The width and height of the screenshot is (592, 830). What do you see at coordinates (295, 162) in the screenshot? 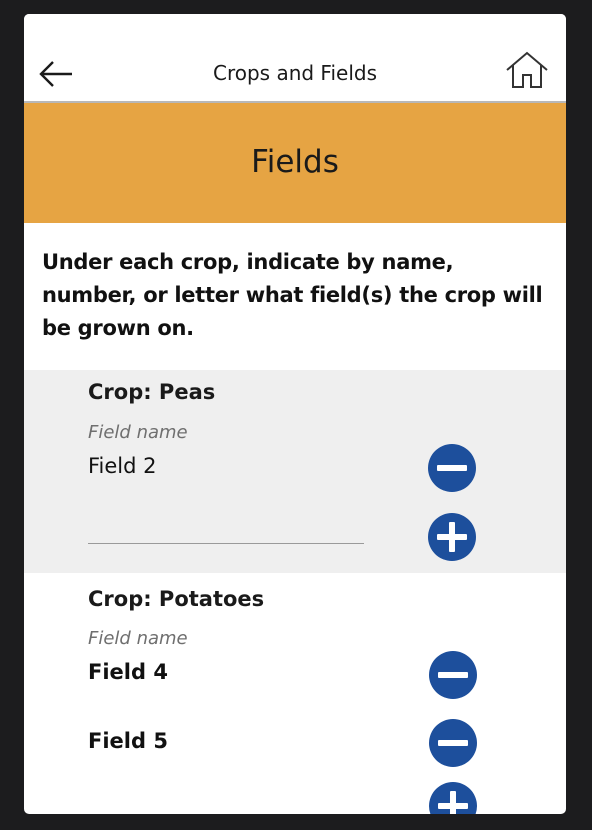
I see `page-title: Fields` at bounding box center [295, 162].